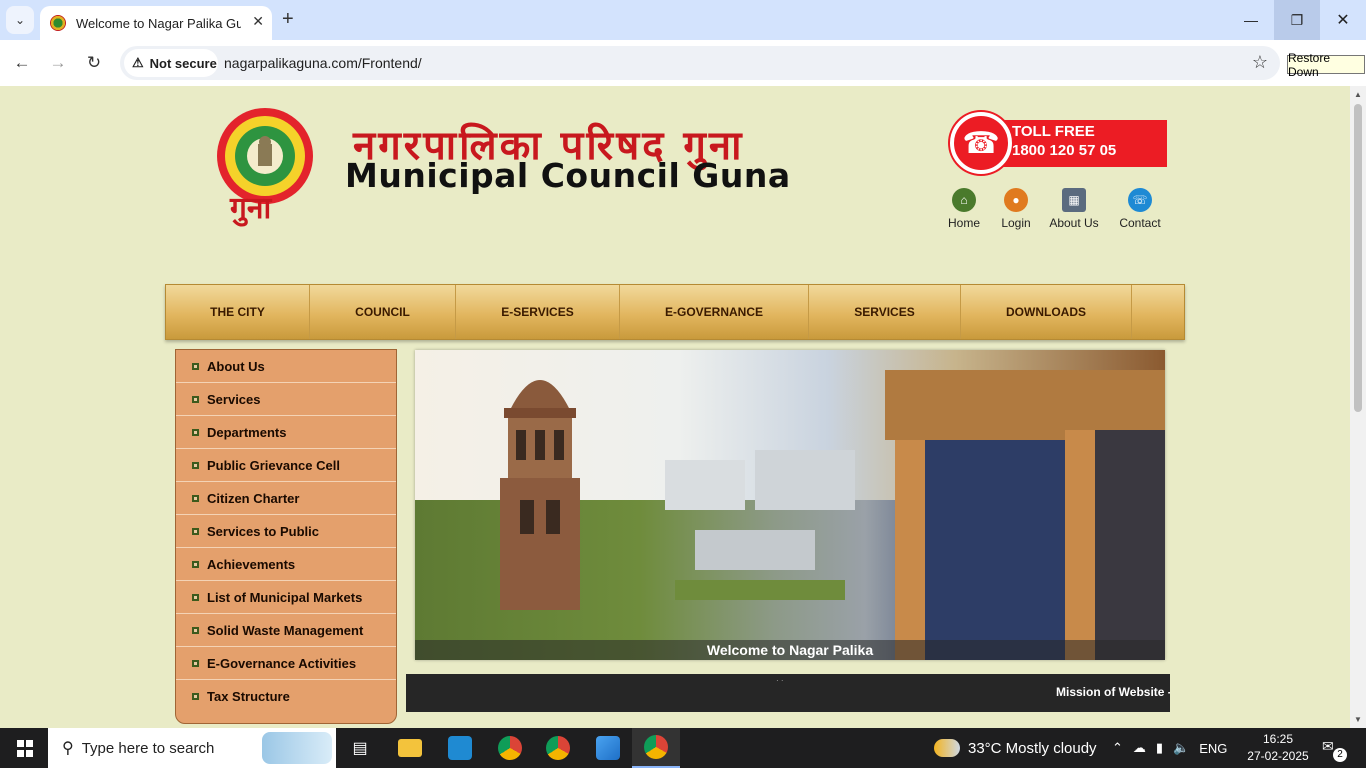  I want to click on chrome-button, so click(510, 748).